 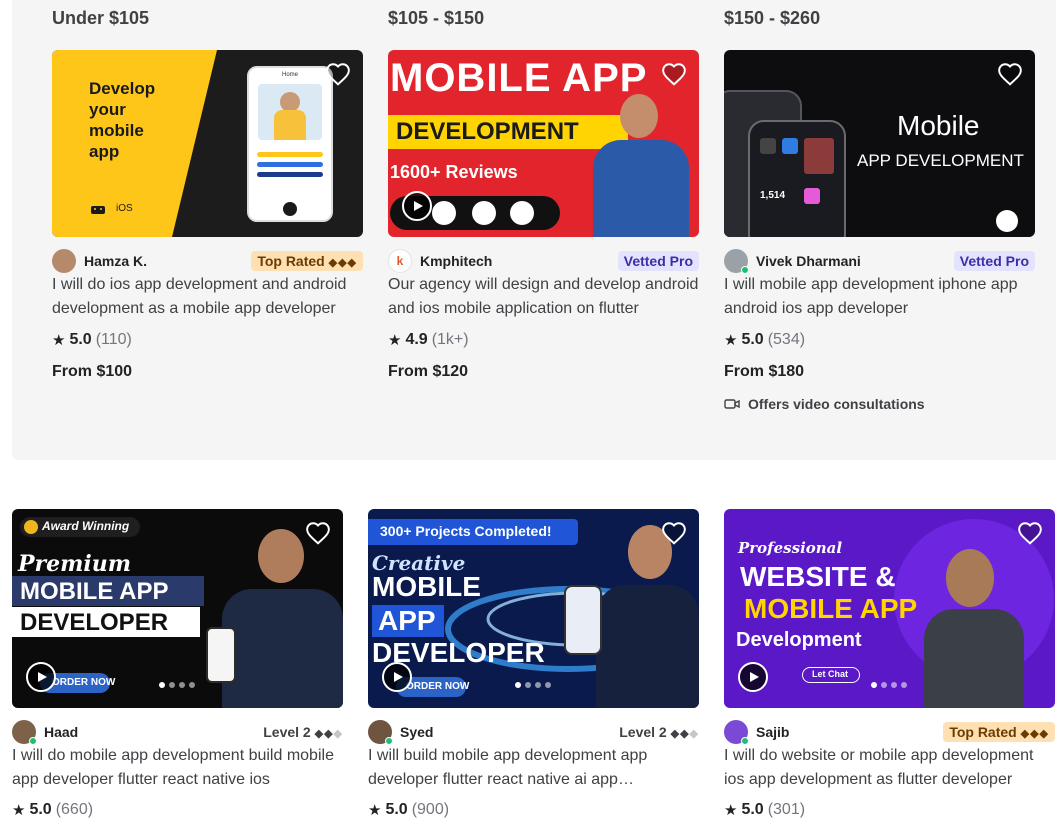 I want to click on gig-thumbnail: Develop your mobile app iOS Home, so click(x=207, y=143).